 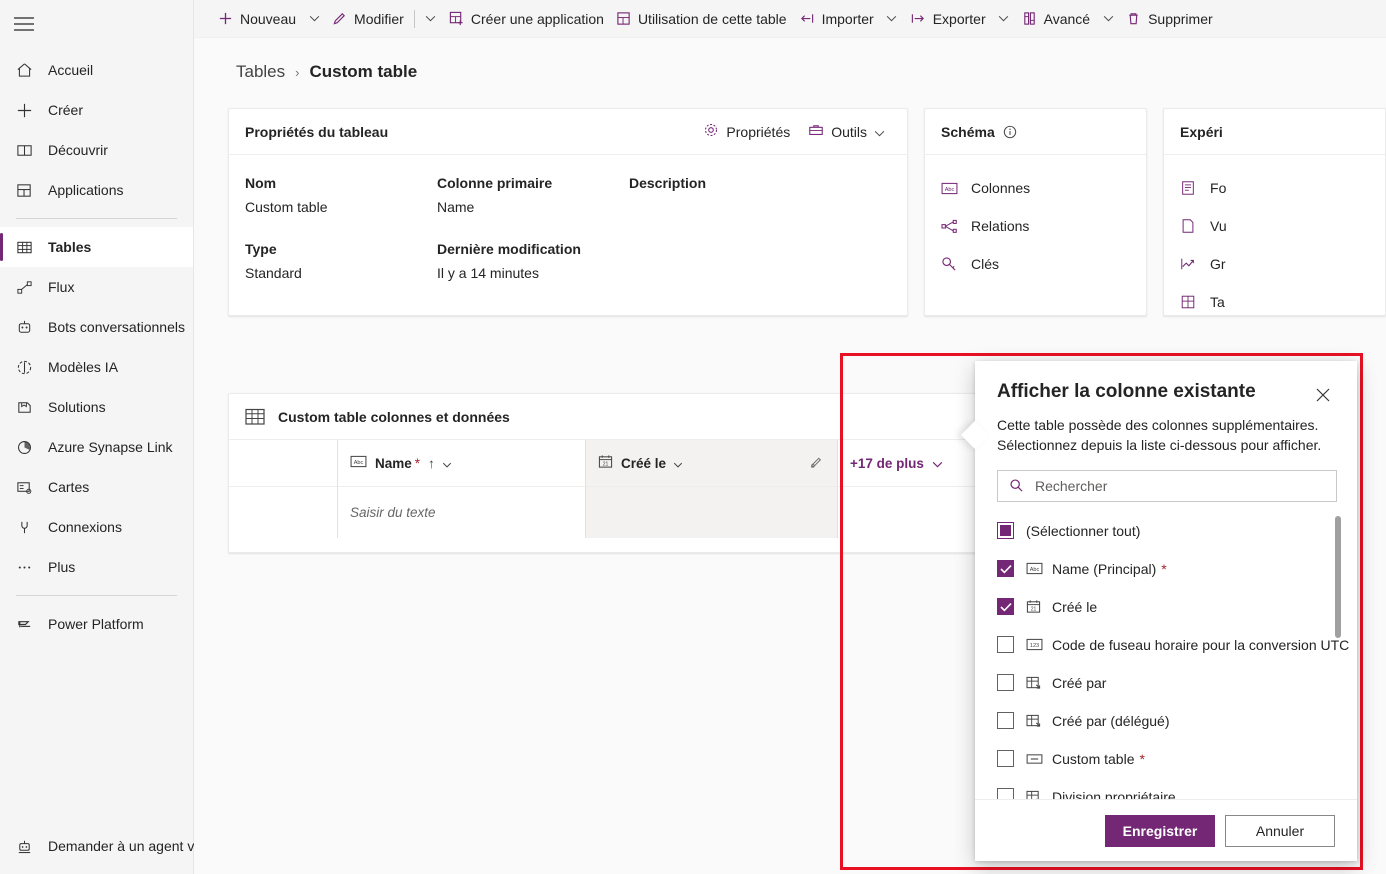 I want to click on grid-cell-created-on, so click(x=711, y=512).